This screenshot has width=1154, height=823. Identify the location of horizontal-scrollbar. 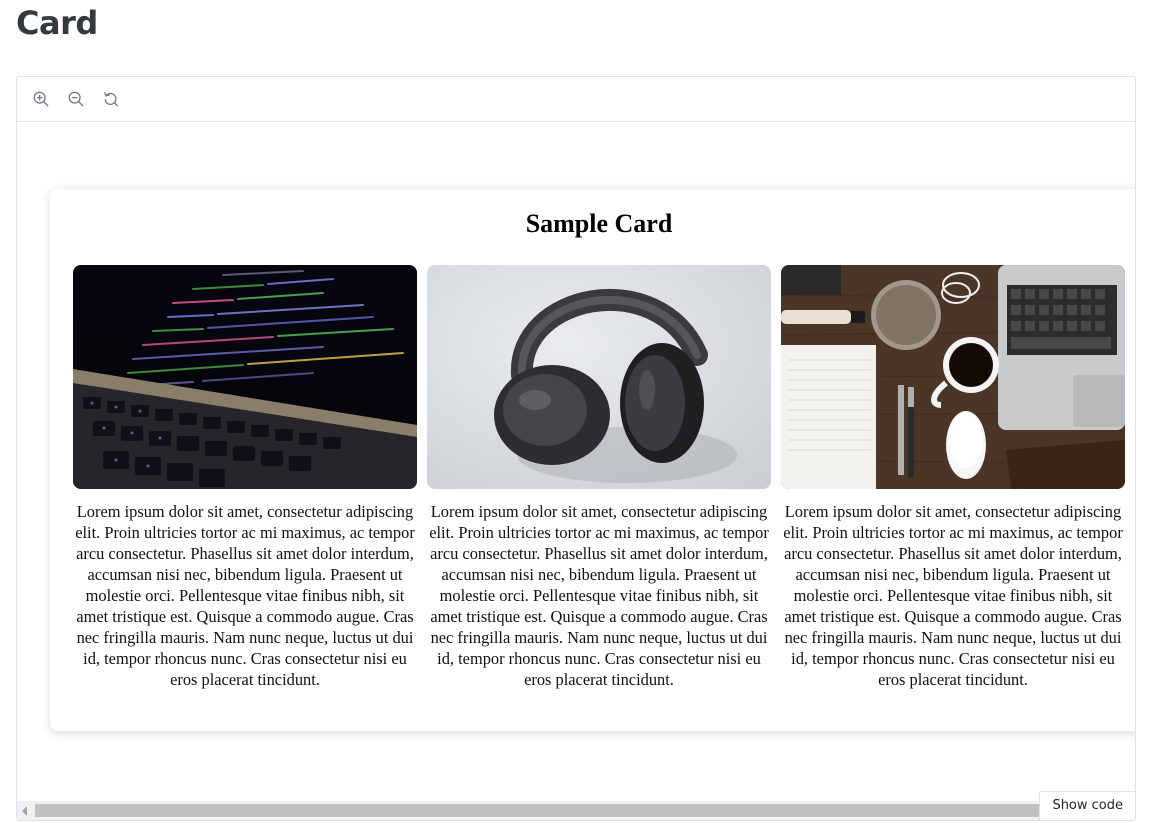
(576, 810).